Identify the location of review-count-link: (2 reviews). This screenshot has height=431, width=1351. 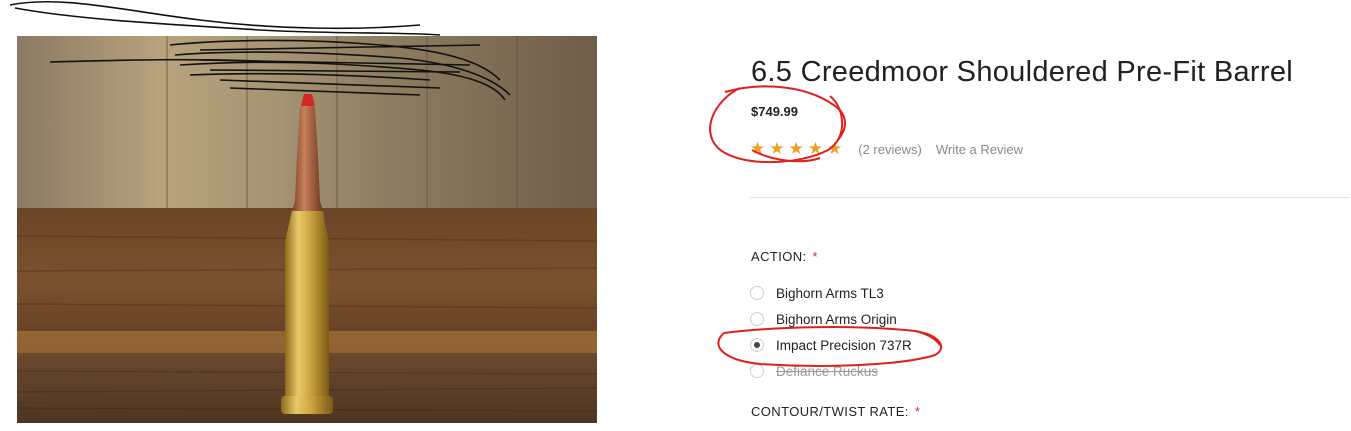
(890, 149).